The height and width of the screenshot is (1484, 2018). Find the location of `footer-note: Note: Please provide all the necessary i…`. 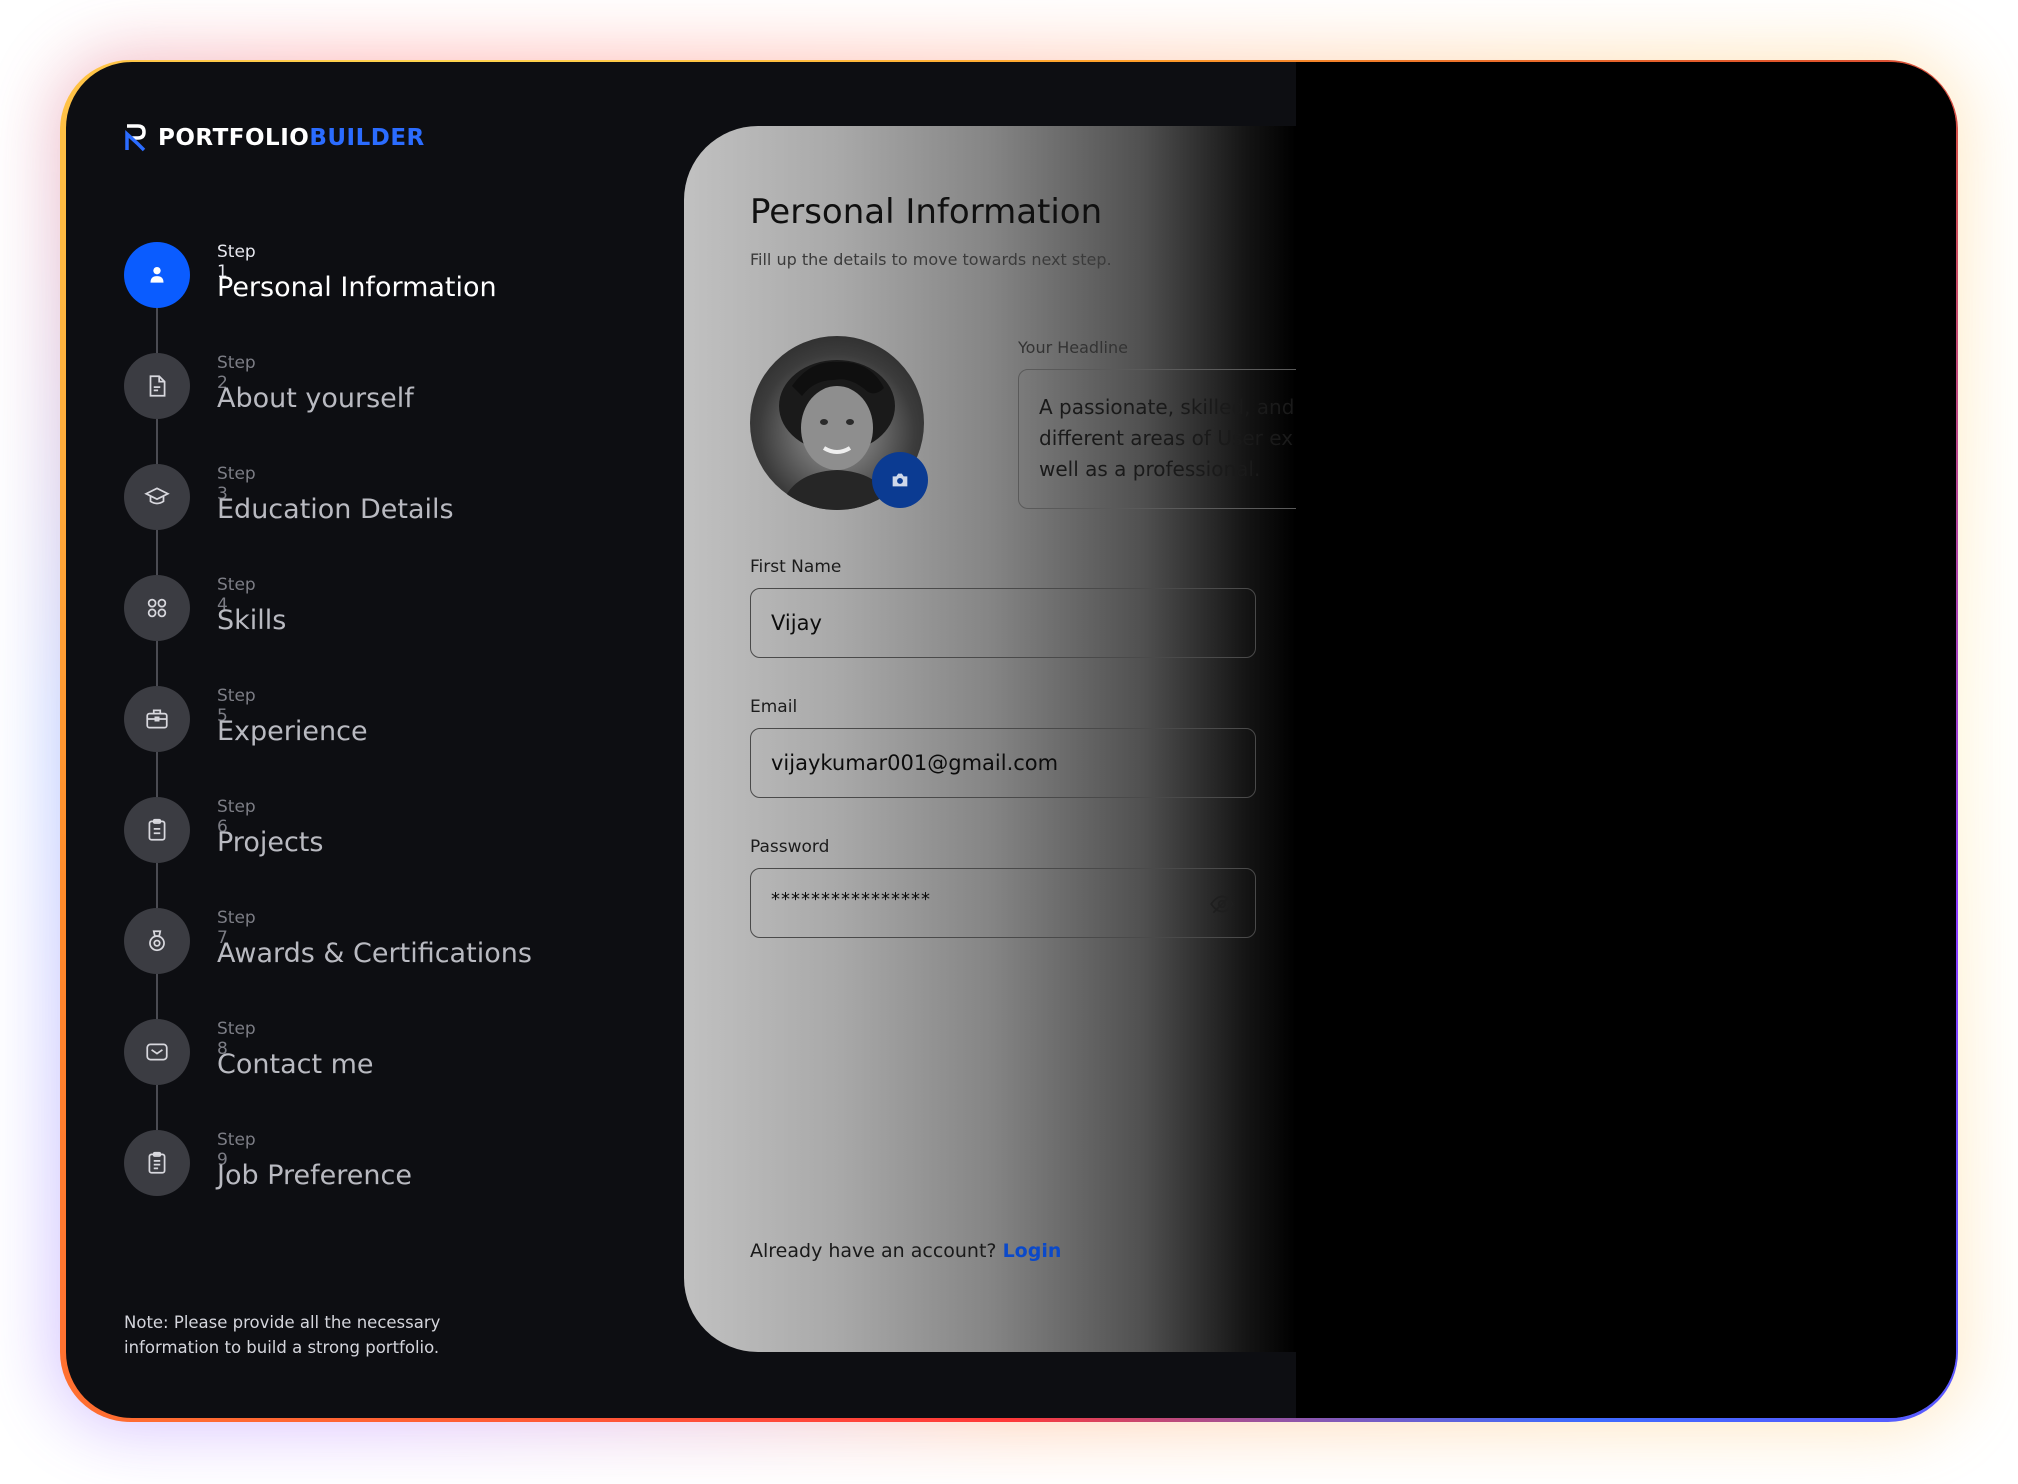

footer-note: Note: Please provide all the necessary i… is located at coordinates (282, 1335).